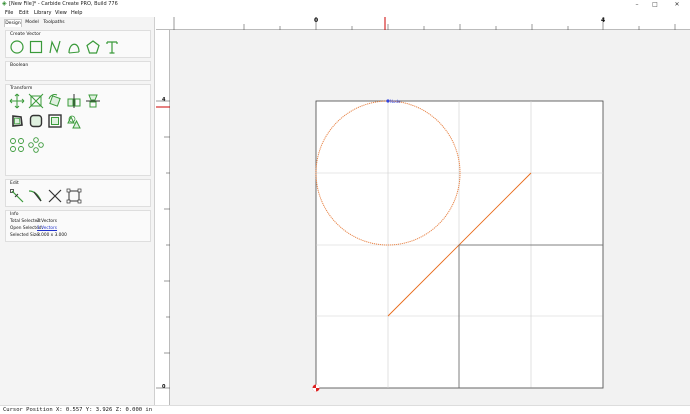 This screenshot has width=690, height=414. What do you see at coordinates (55, 47) in the screenshot?
I see `polyline-tool-icon` at bounding box center [55, 47].